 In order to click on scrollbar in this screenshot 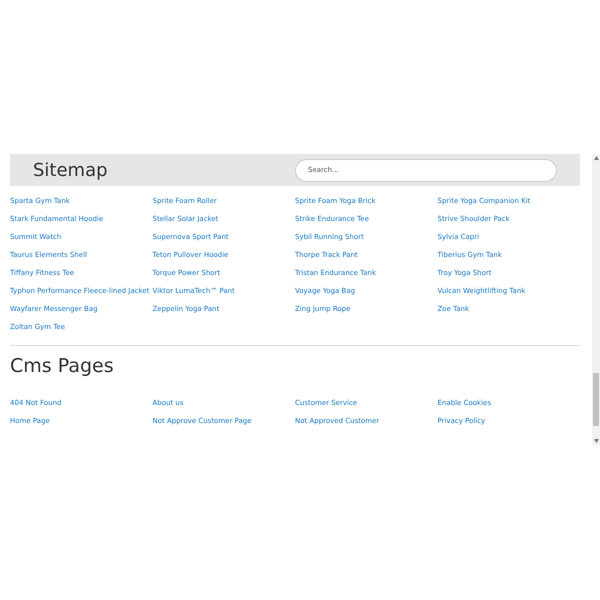, I will do `click(596, 299)`.